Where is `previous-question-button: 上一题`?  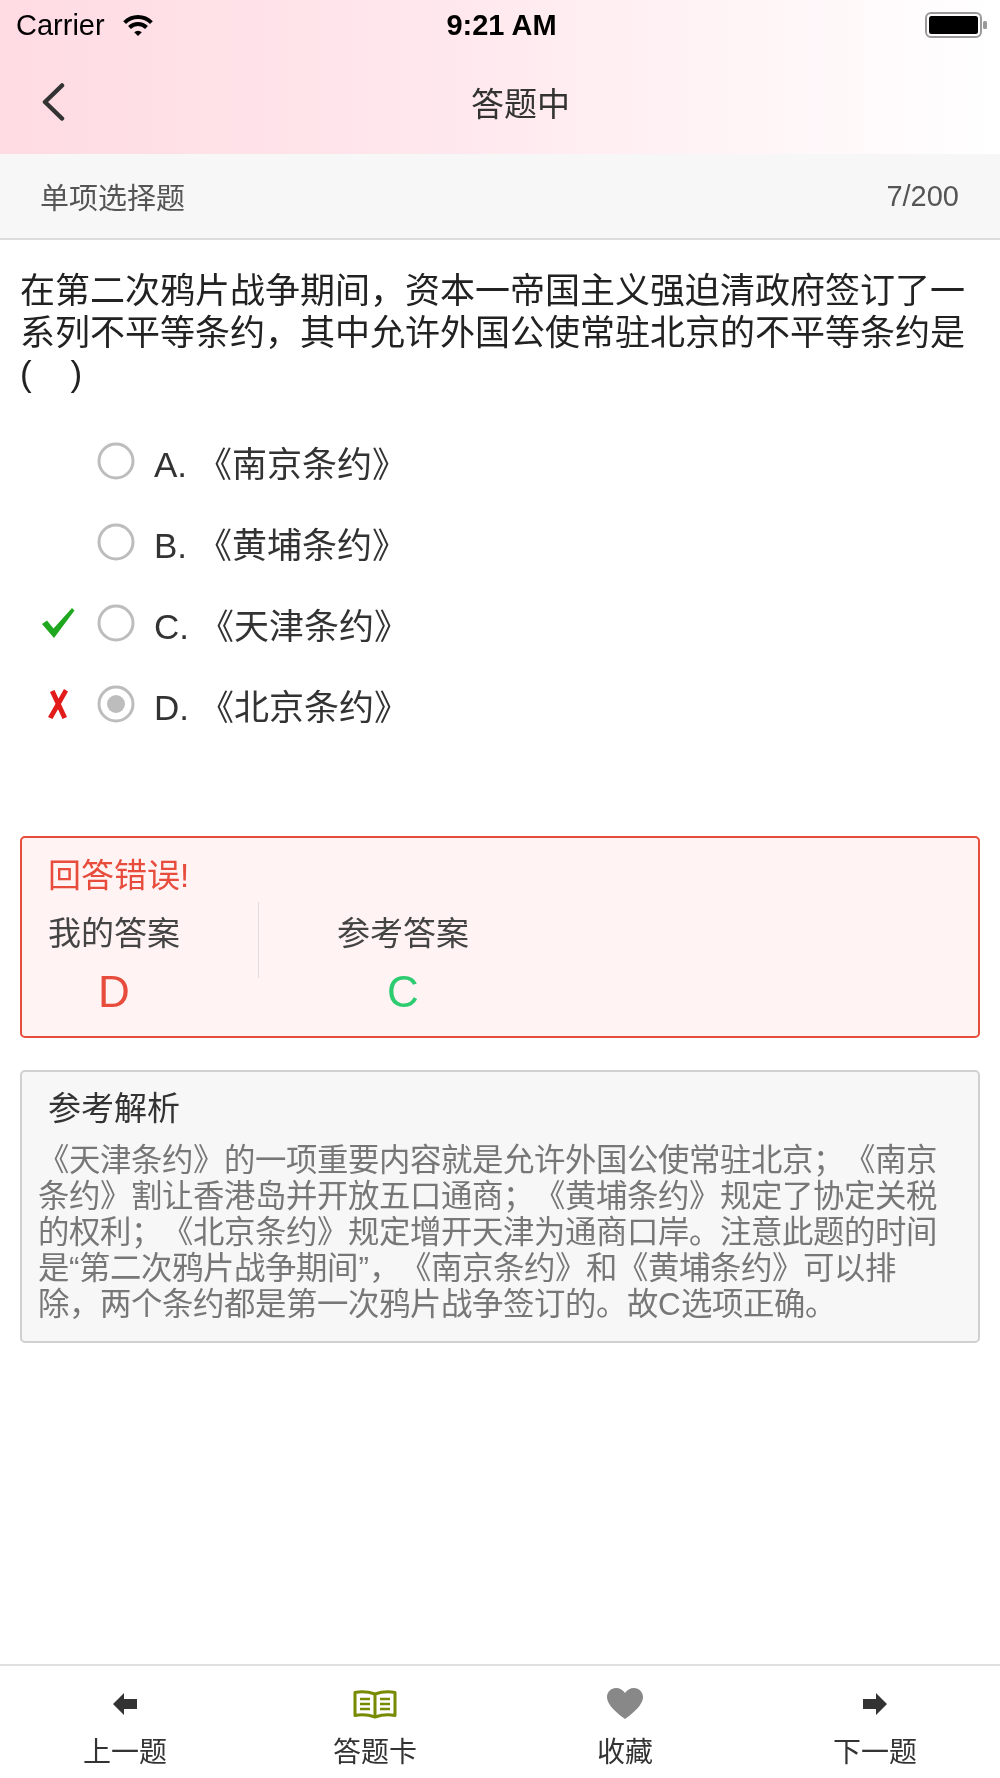
previous-question-button: 上一题 is located at coordinates (125, 1728).